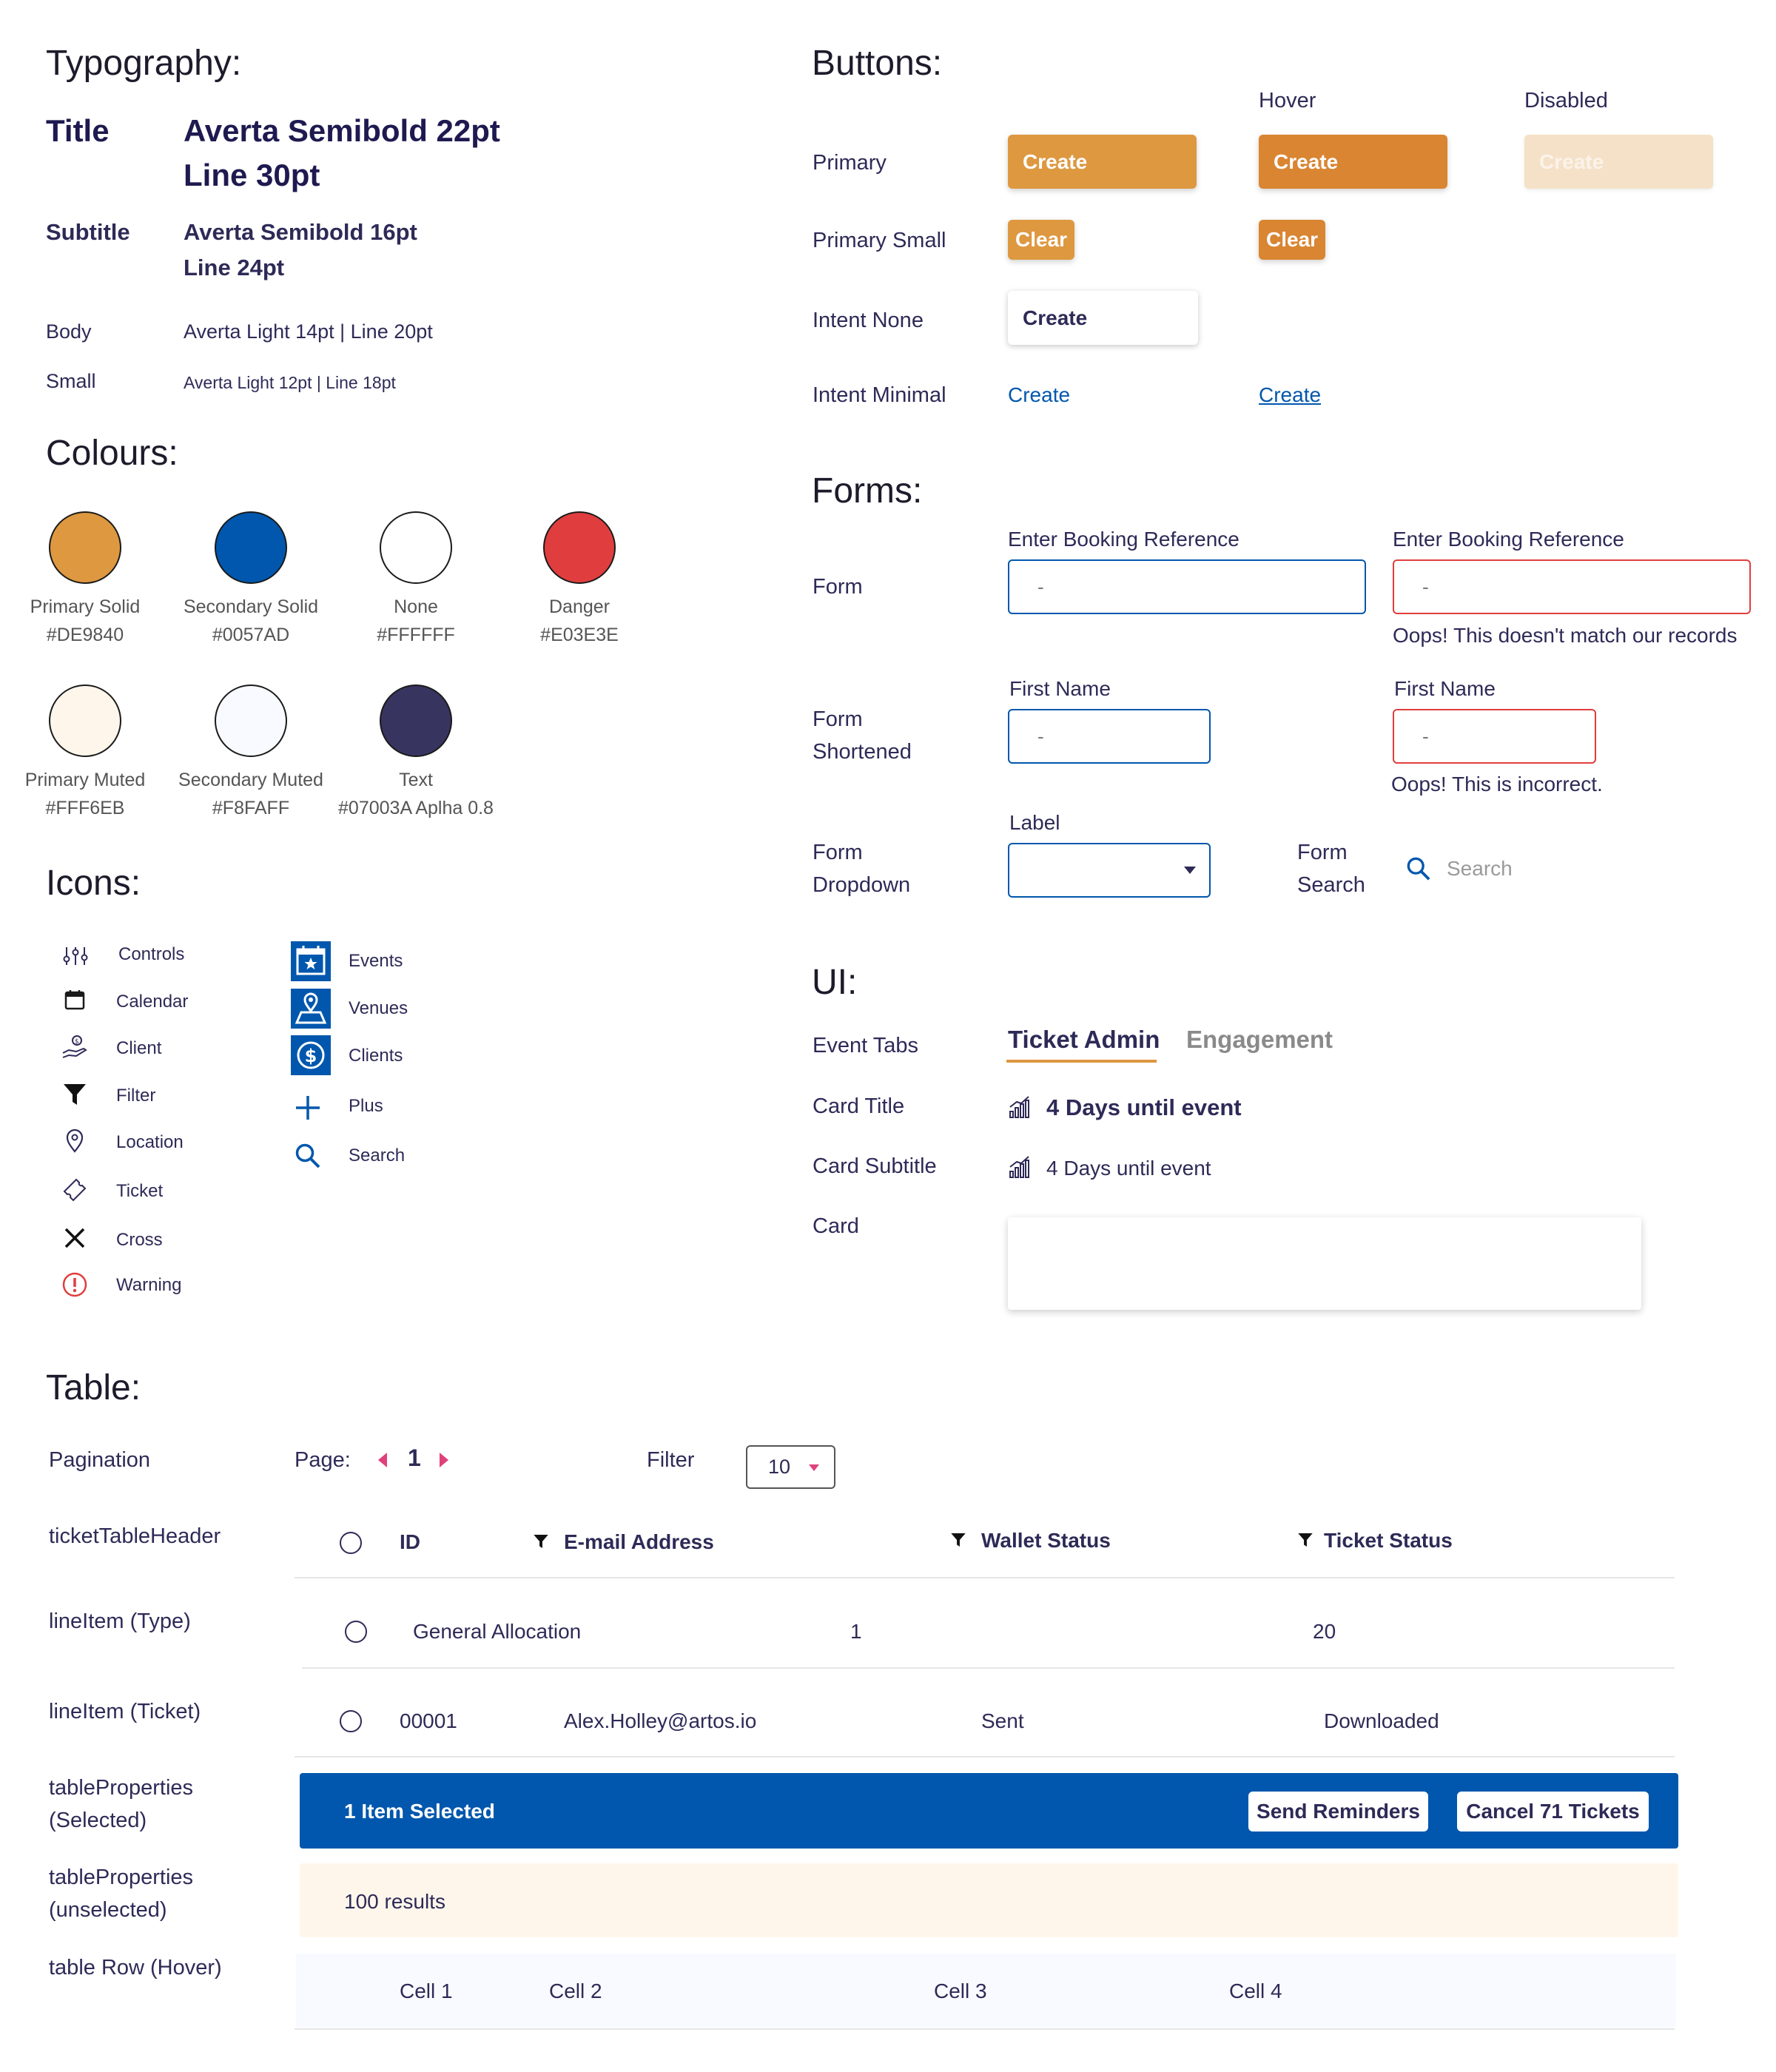  I want to click on column-header-wallet-status: Wallet Status, so click(1046, 1541).